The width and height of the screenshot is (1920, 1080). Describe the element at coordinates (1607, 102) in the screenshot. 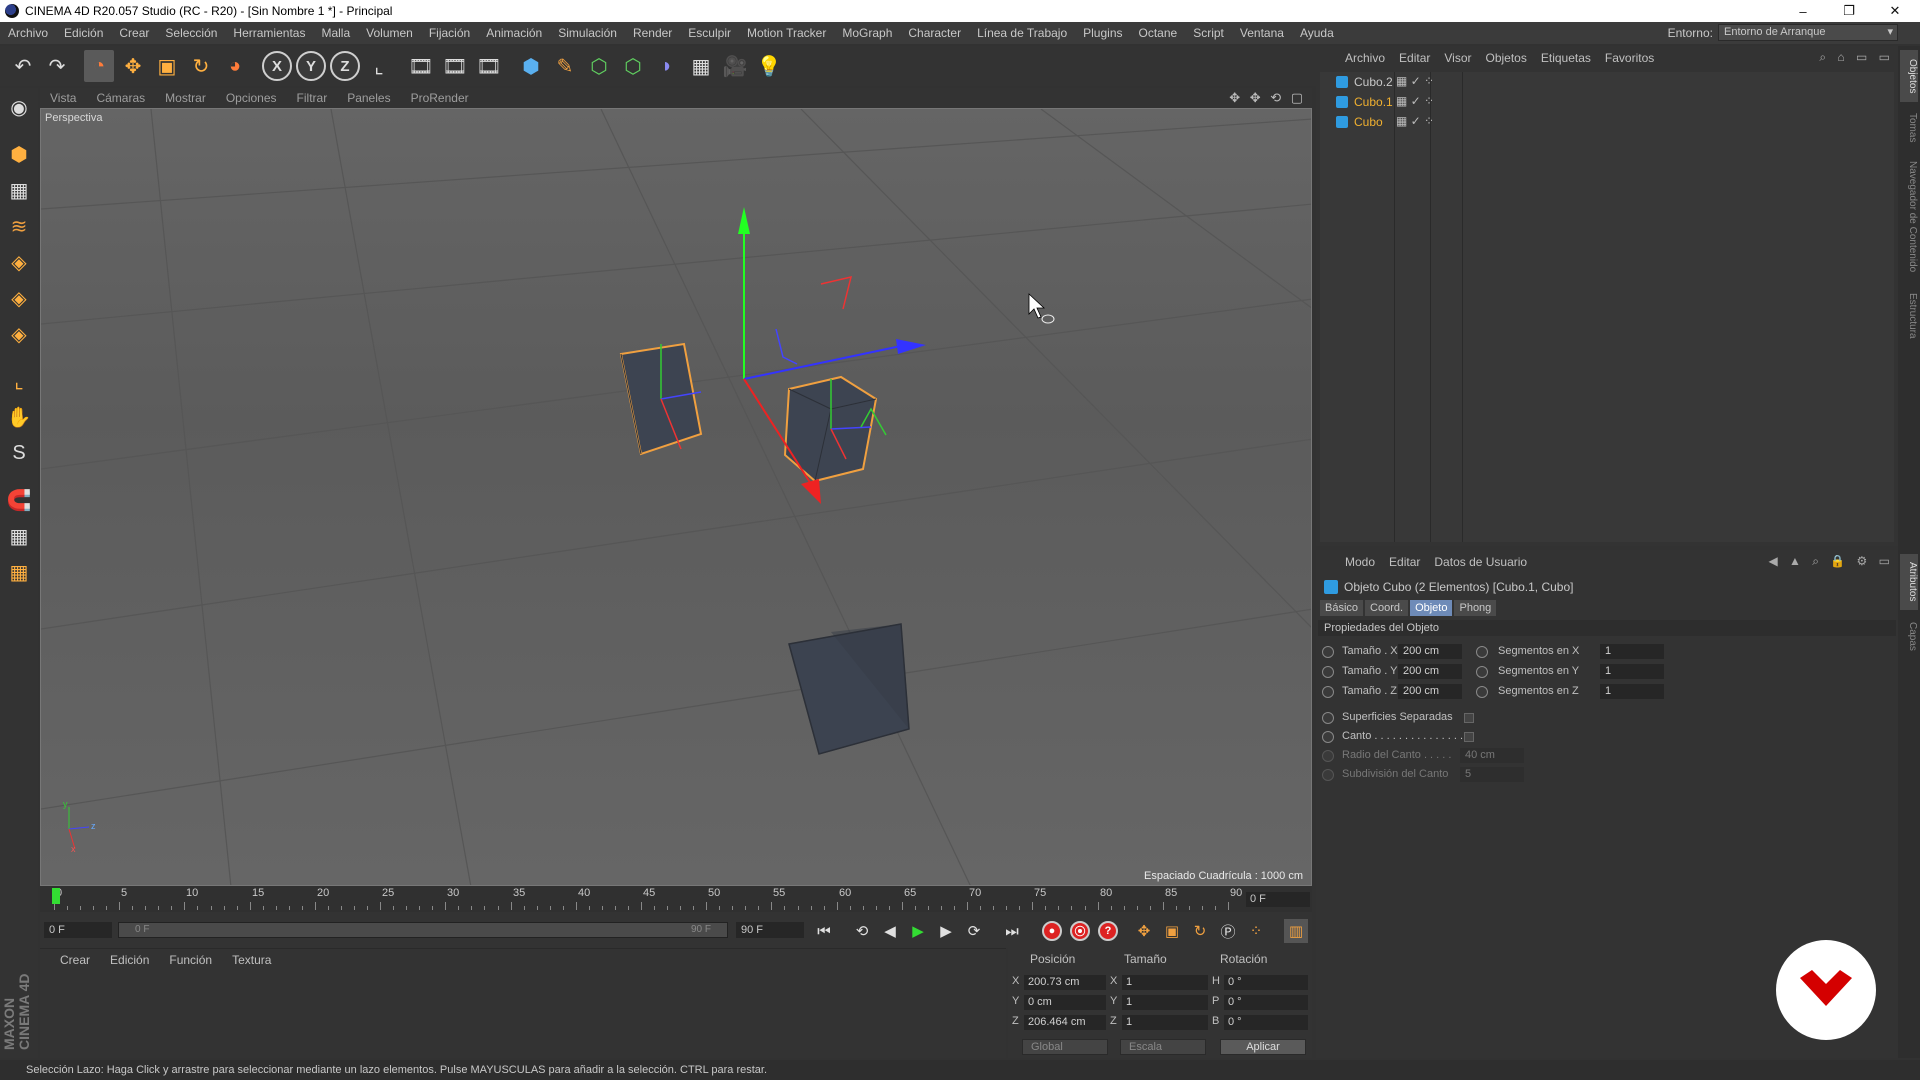

I see `object-row-cubo1: Cubo.1 ▦ ✓ ⁘` at that location.